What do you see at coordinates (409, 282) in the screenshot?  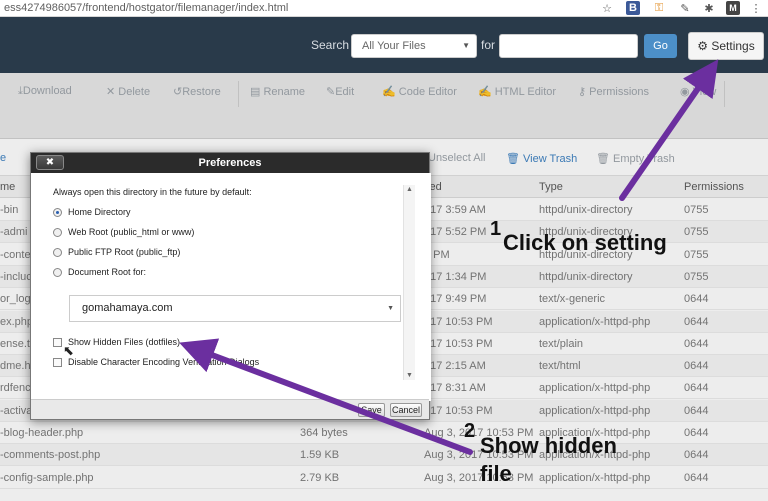 I see `dialog-scrollbar: ▲ ▼` at bounding box center [409, 282].